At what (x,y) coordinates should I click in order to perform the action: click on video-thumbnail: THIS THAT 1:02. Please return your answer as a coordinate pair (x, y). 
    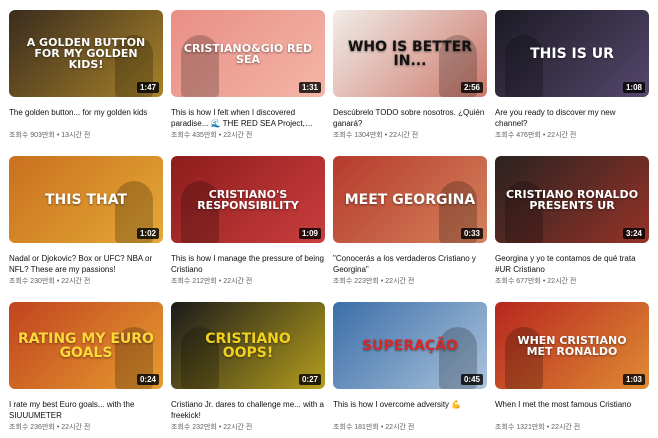
    Looking at the image, I should click on (86, 199).